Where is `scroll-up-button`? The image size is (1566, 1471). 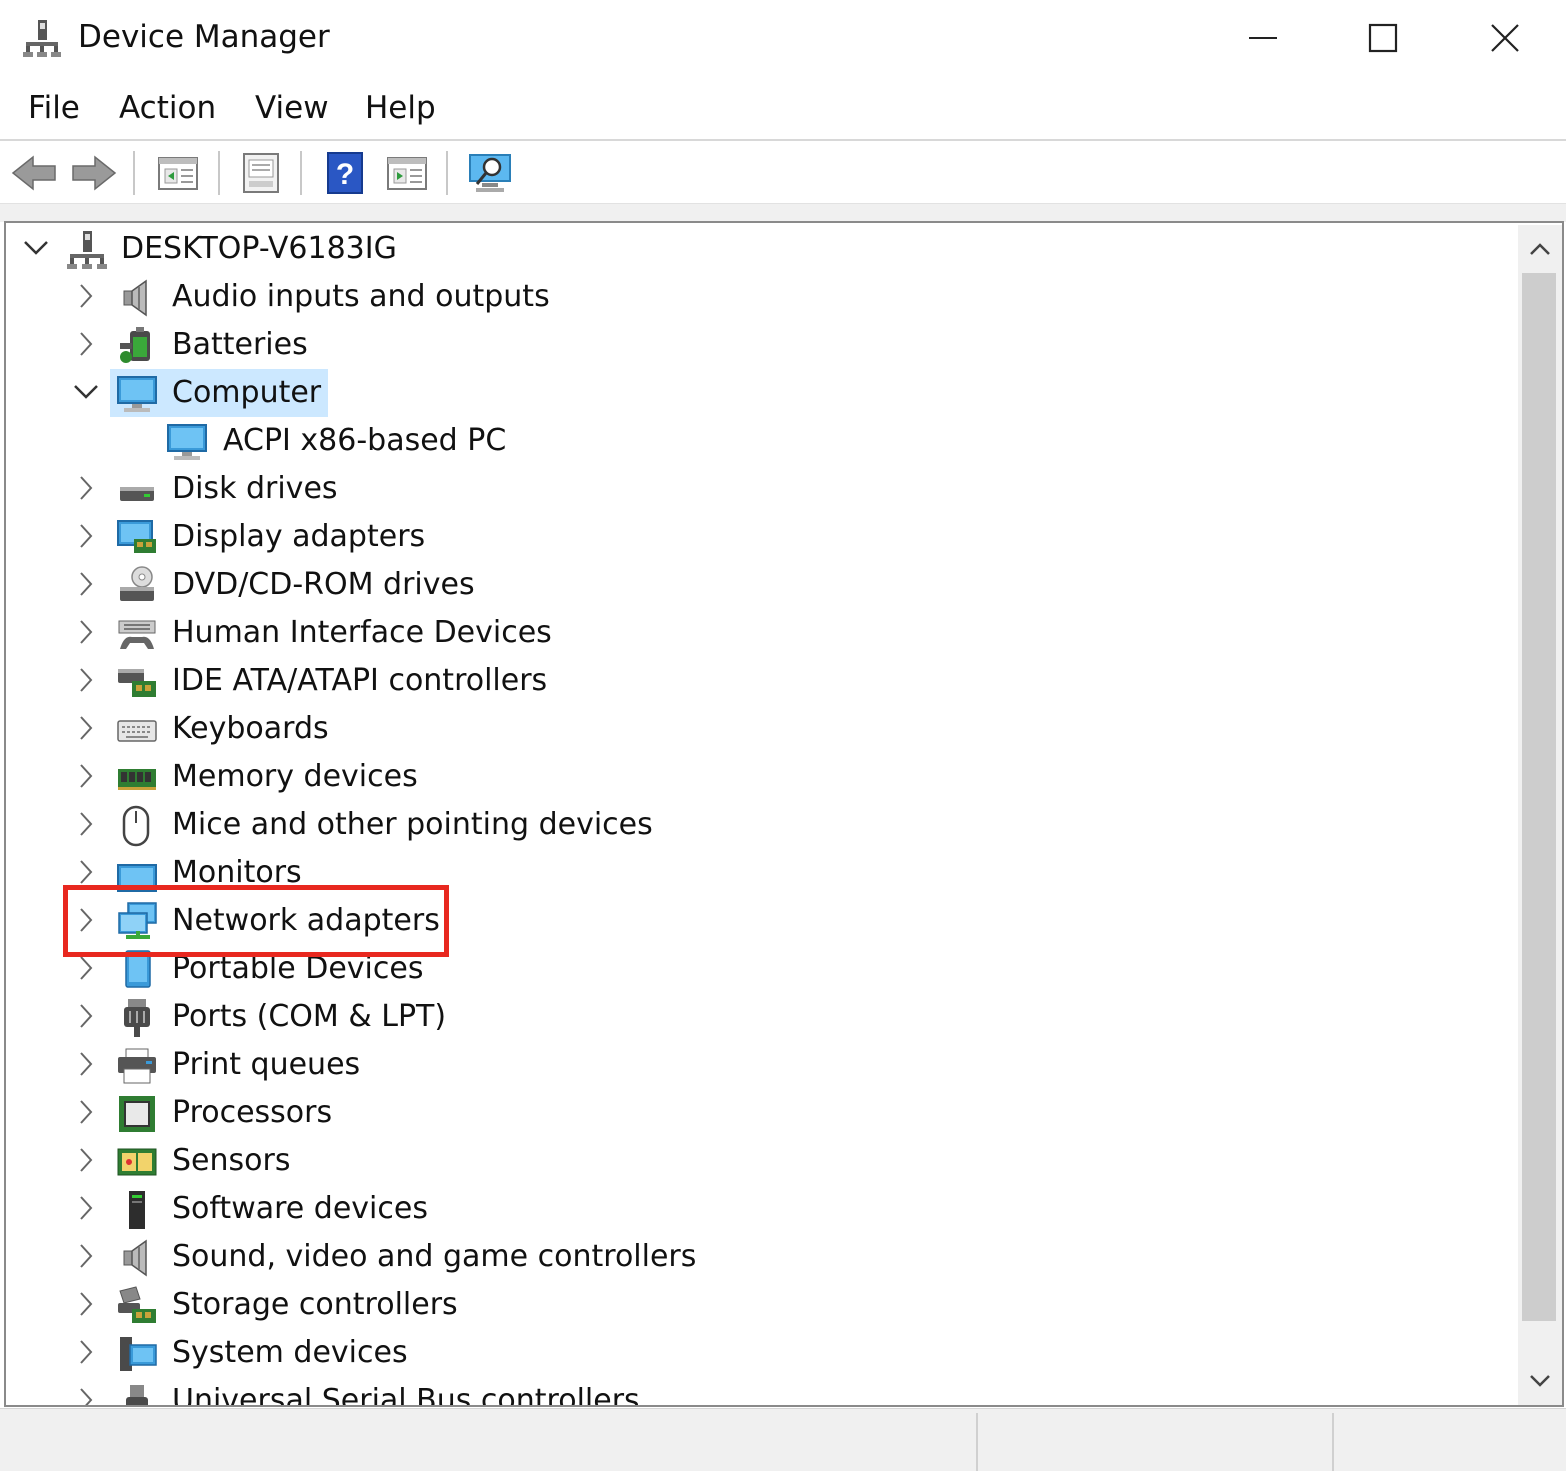 scroll-up-button is located at coordinates (1540, 249).